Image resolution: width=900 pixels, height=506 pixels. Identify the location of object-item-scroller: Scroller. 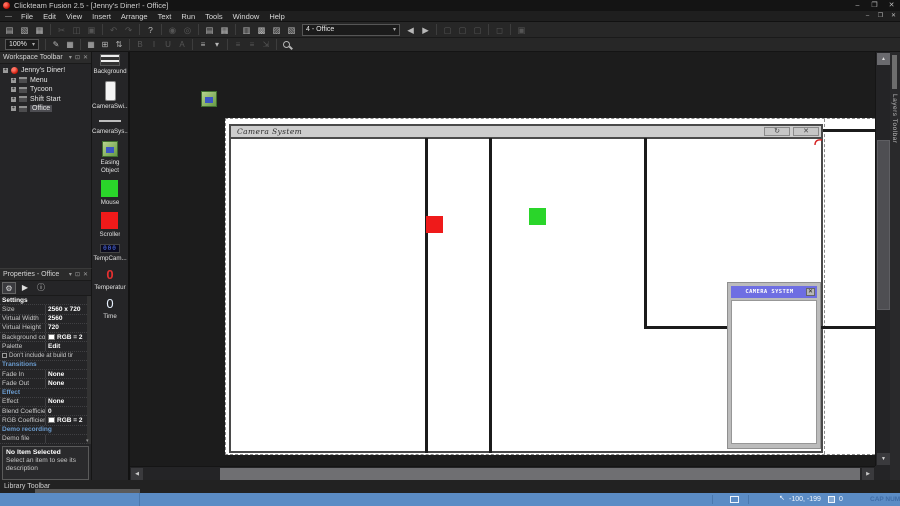
(110, 224).